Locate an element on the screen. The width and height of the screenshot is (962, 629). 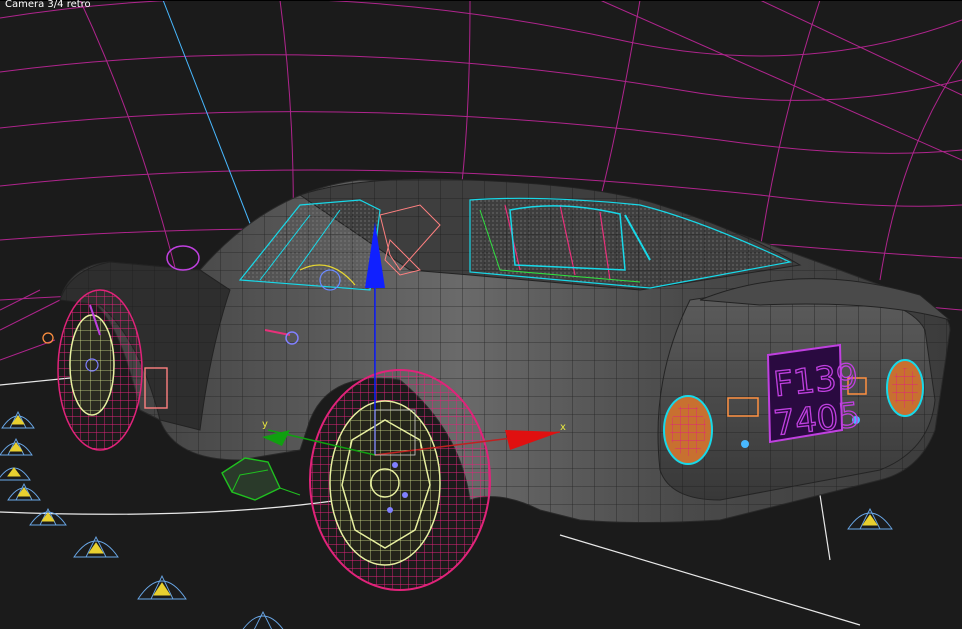
camera-target-line is located at coordinates (214, 131).